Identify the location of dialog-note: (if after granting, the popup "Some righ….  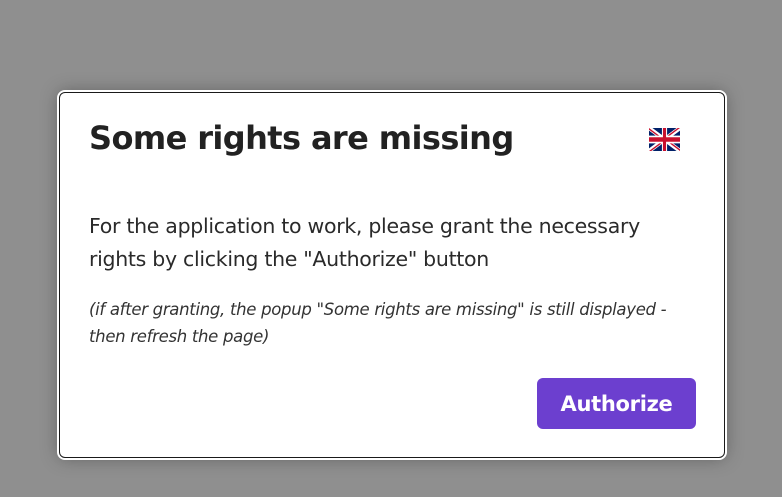
(378, 323).